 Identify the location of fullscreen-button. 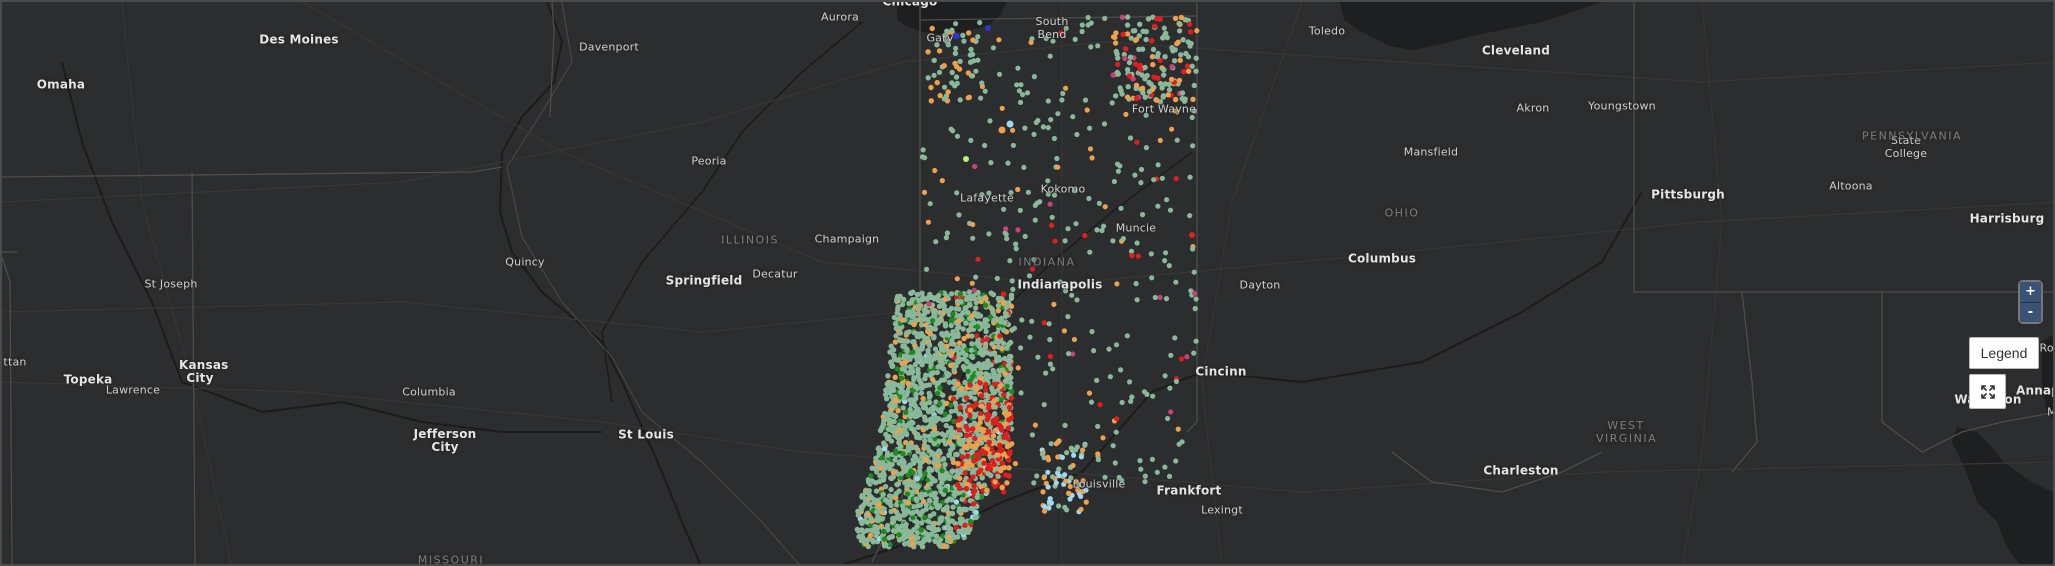
(1987, 391).